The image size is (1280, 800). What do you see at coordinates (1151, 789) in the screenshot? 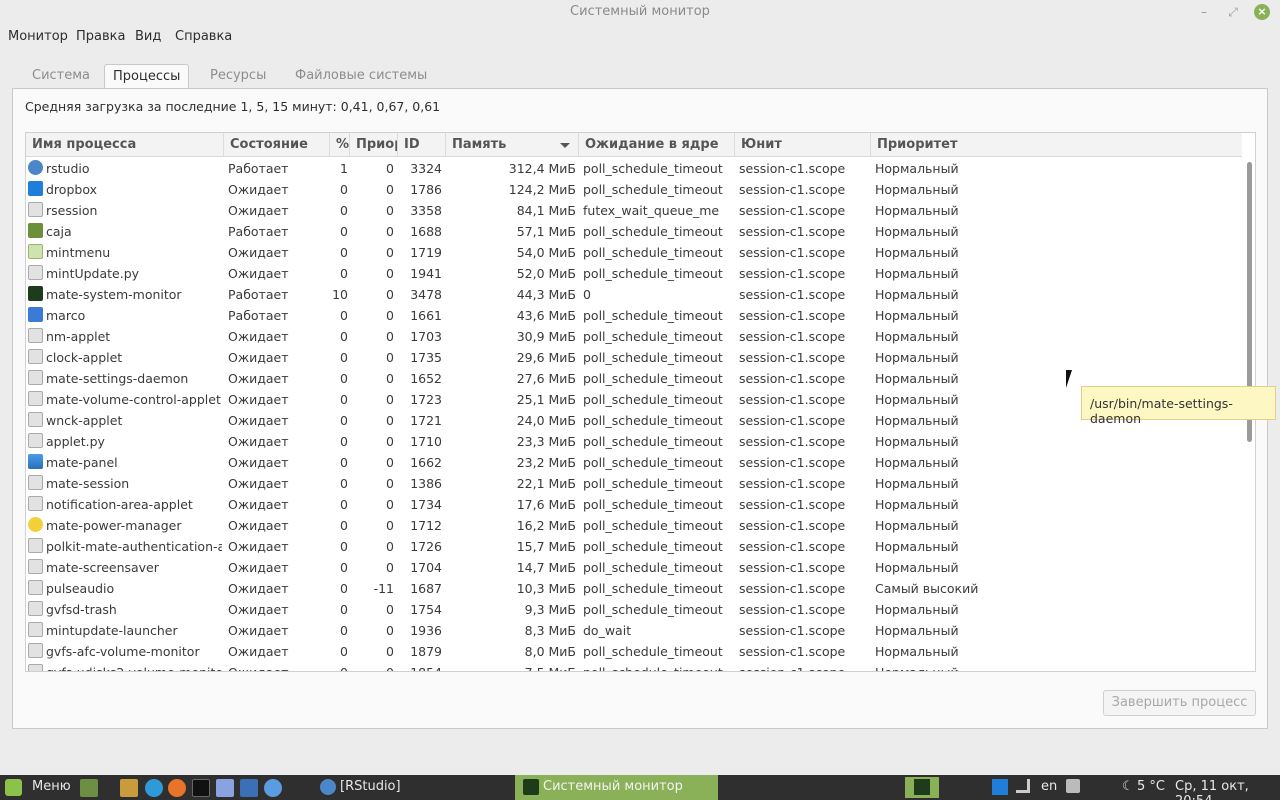
I see `weather-temperature: 5 °C` at bounding box center [1151, 789].